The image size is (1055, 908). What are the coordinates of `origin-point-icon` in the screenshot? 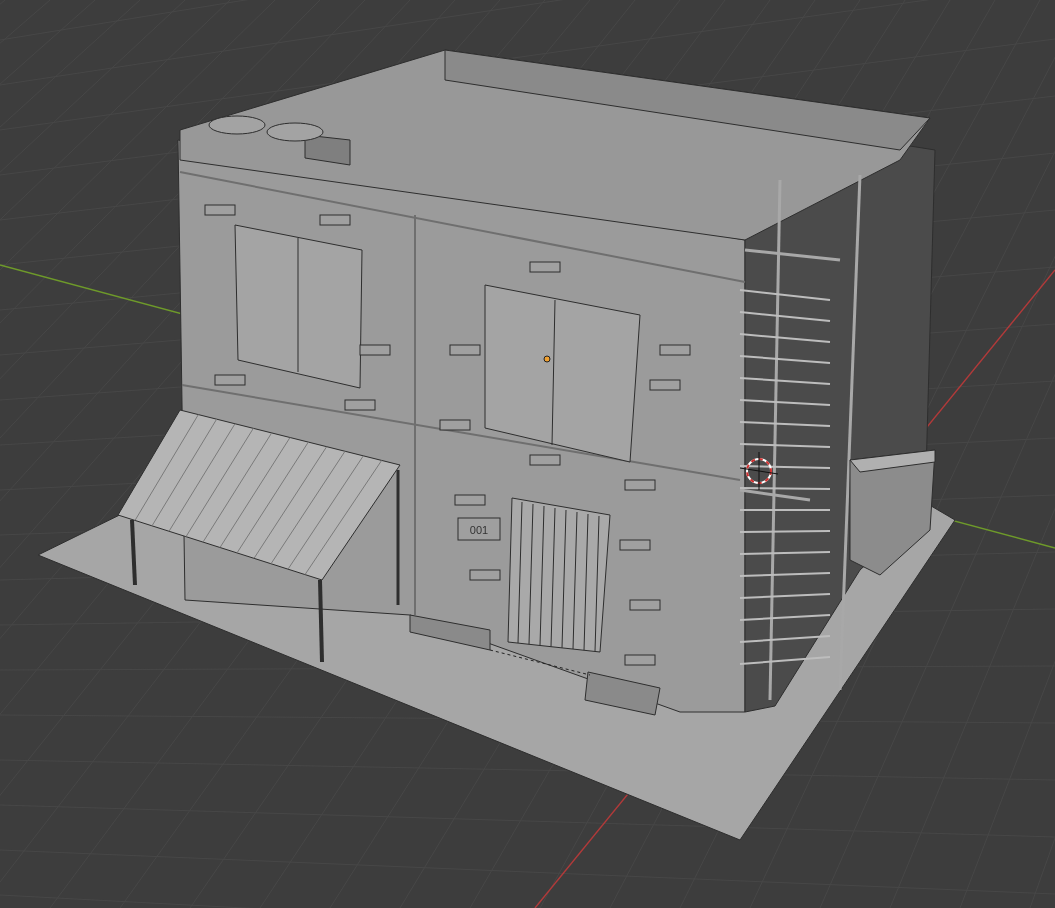 It's located at (547, 359).